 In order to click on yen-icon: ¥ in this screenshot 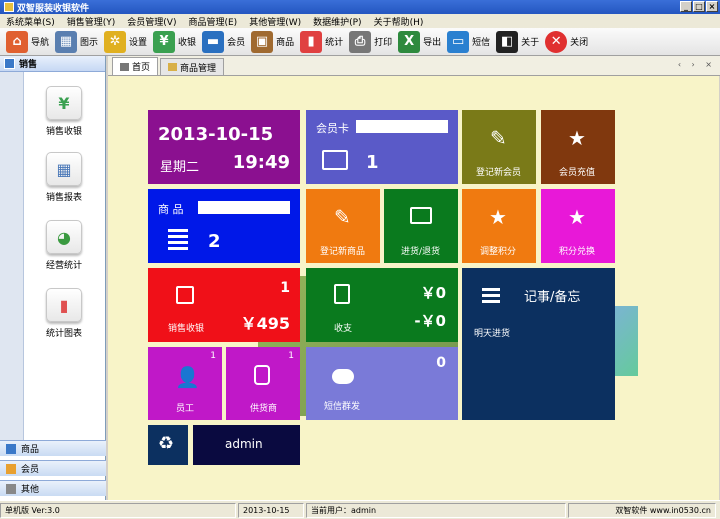, I will do `click(164, 41)`.